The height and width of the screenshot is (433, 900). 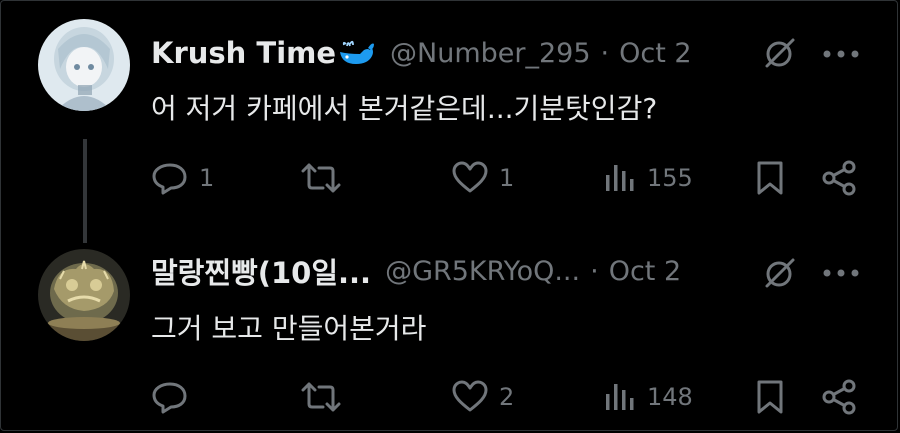 What do you see at coordinates (357, 53) in the screenshot?
I see `whale-icon` at bounding box center [357, 53].